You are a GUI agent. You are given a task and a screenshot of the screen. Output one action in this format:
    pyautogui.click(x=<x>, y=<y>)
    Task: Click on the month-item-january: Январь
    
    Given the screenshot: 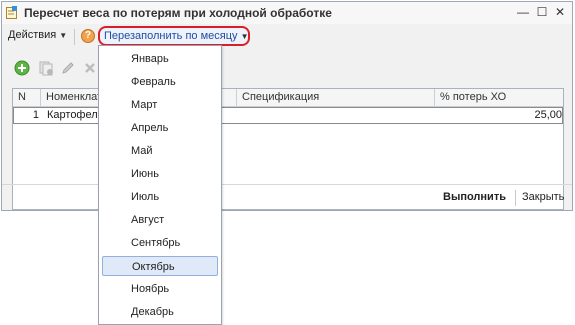 What is the action you would take?
    pyautogui.click(x=160, y=59)
    